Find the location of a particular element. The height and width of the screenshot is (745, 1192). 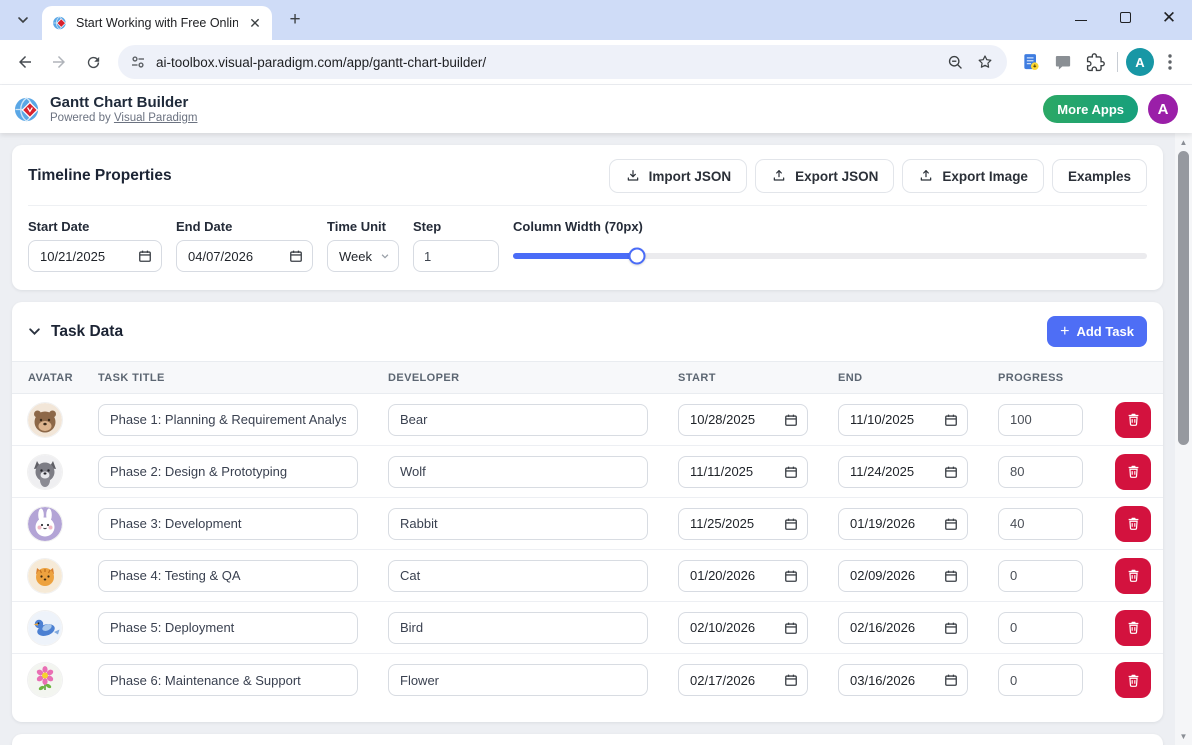

end-date-input: 04/07/2026 is located at coordinates (244, 256).